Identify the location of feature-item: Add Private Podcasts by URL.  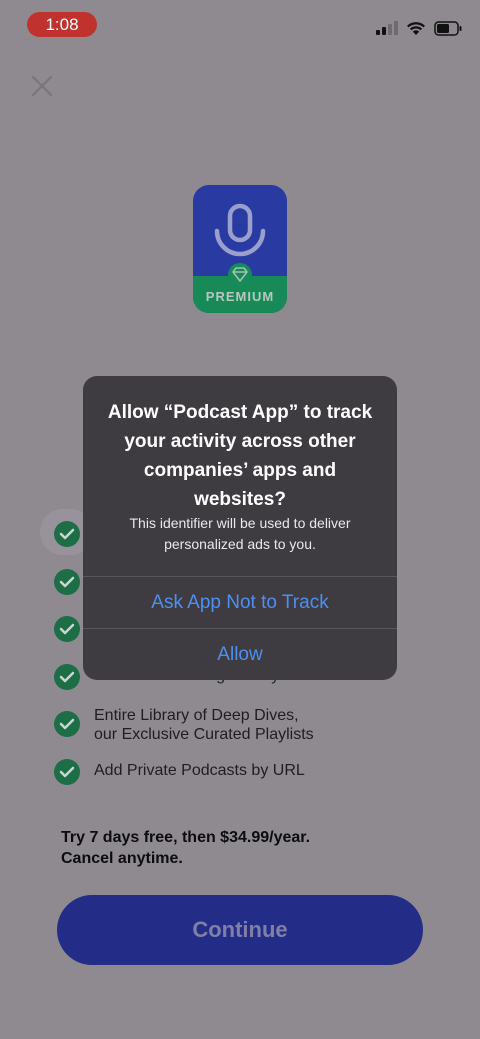
(244, 779).